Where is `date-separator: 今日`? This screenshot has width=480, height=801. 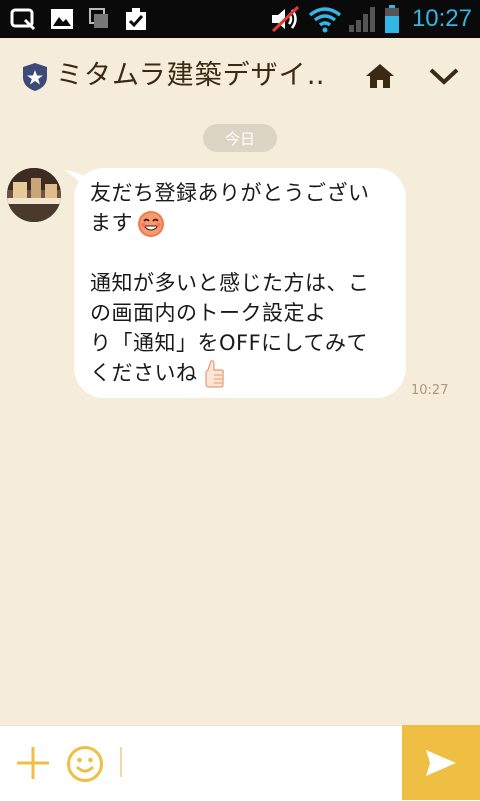 date-separator: 今日 is located at coordinates (240, 138).